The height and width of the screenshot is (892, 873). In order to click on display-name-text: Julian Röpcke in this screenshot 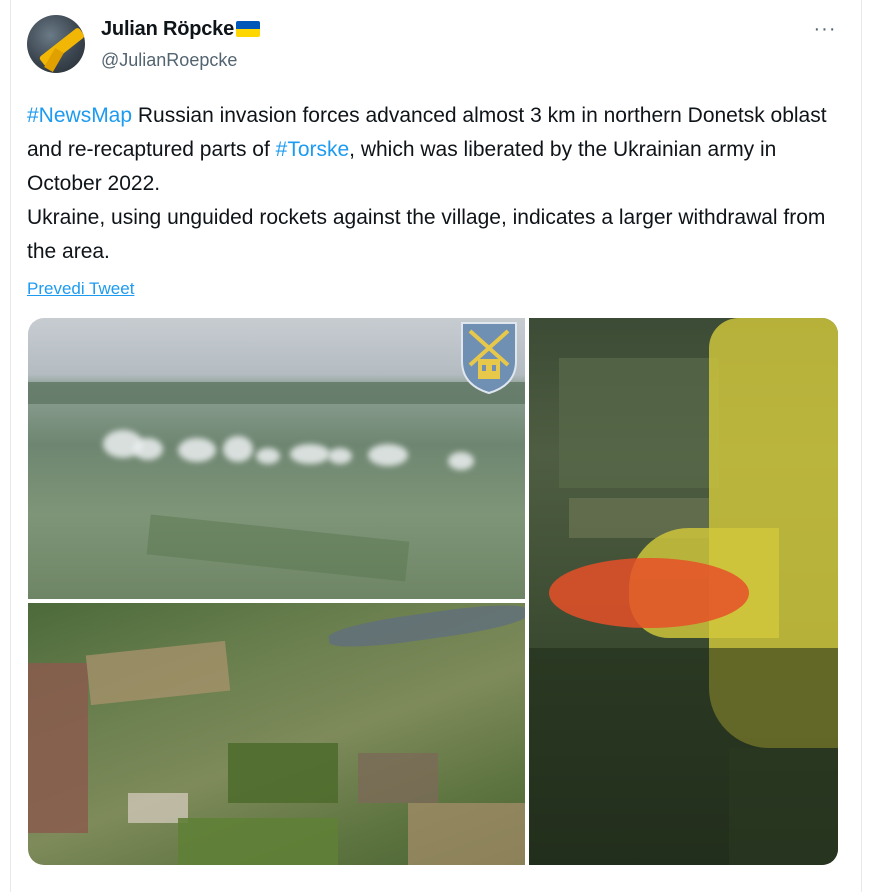, I will do `click(167, 29)`.